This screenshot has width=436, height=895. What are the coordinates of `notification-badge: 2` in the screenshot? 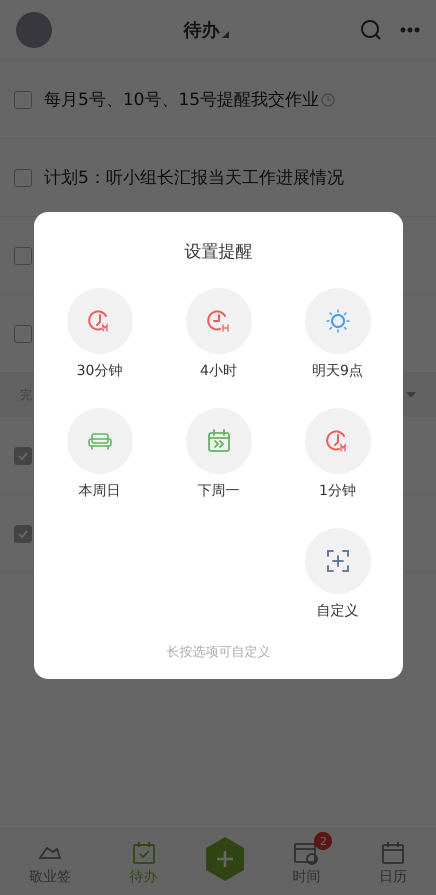 It's located at (323, 841).